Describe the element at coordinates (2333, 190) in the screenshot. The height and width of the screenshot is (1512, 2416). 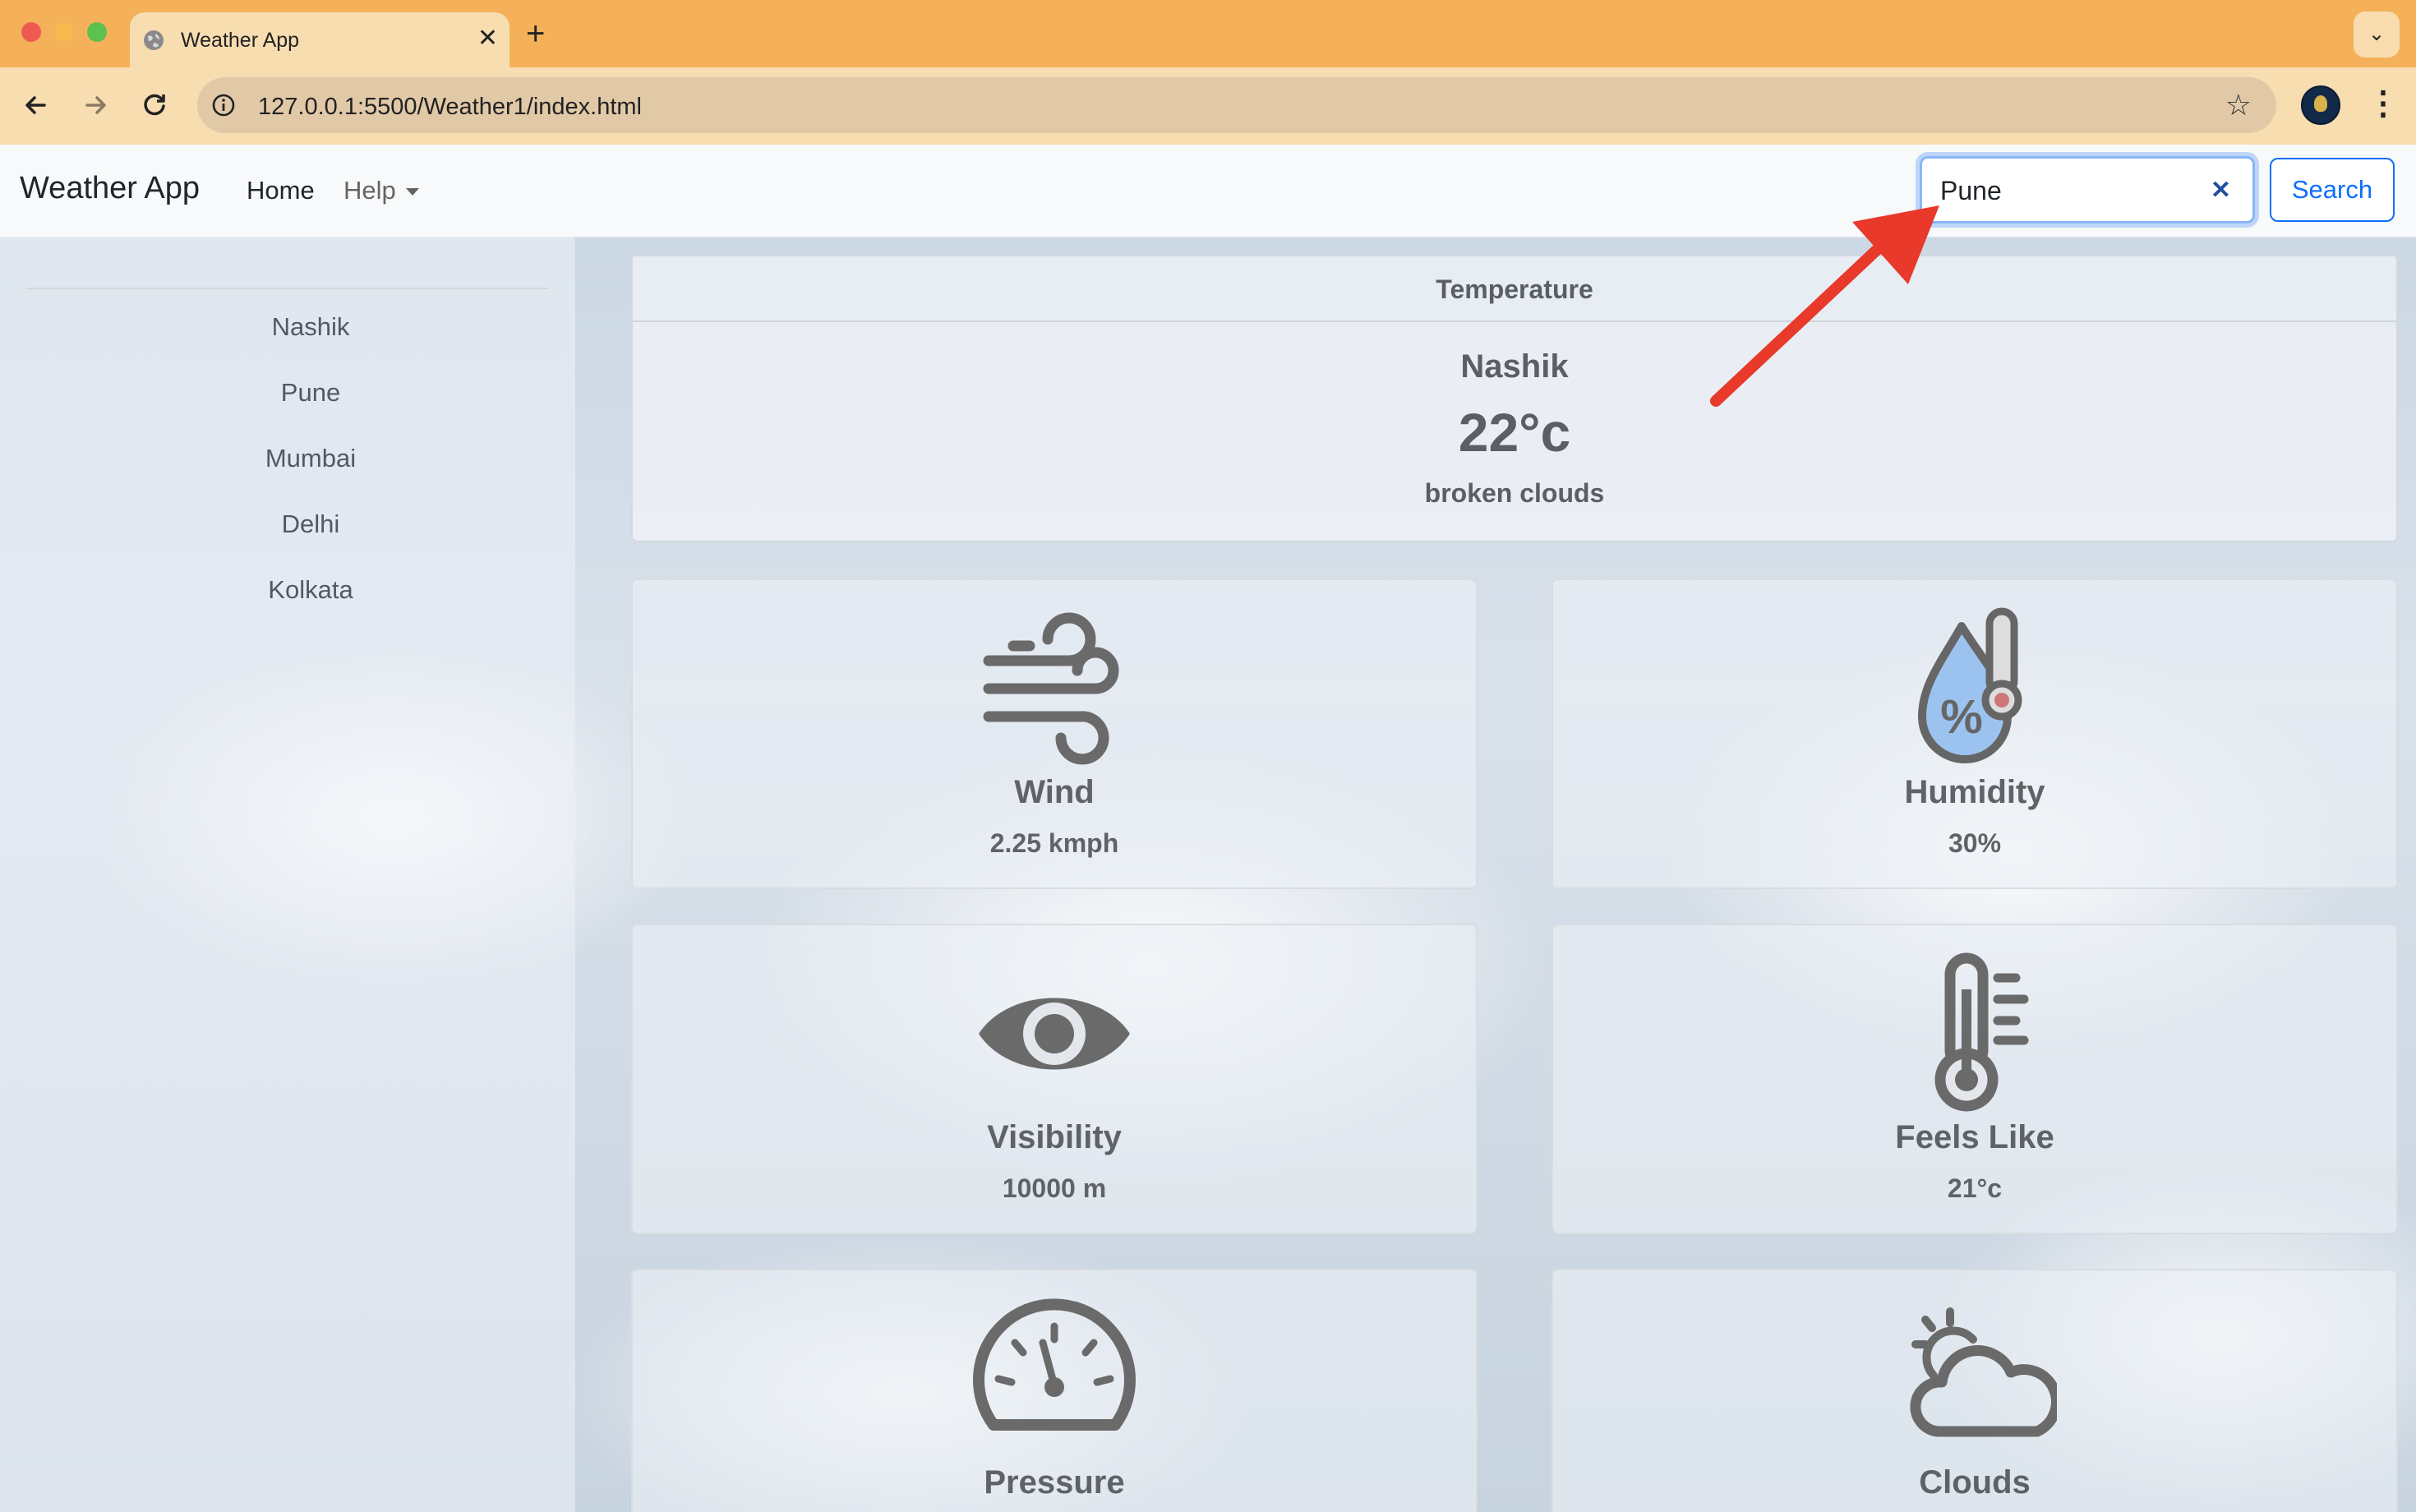
I see `search-button: Search` at that location.